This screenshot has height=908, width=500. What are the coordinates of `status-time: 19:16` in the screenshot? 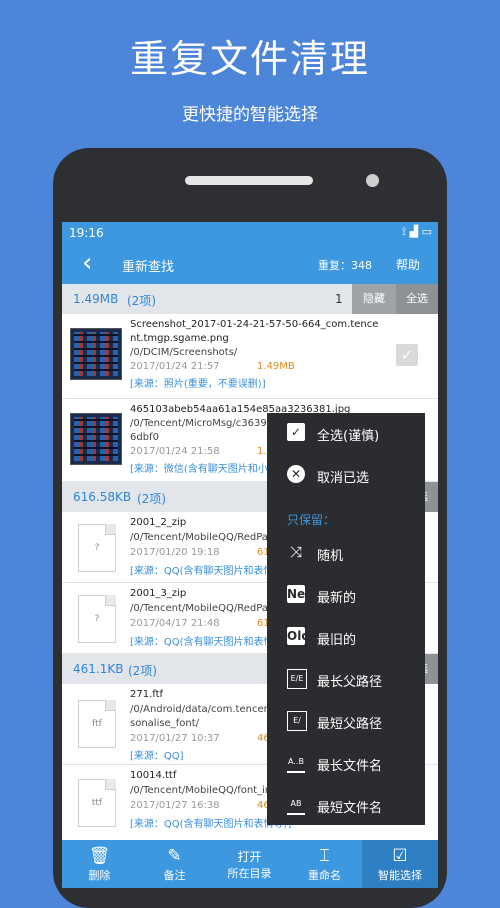 It's located at (86, 233).